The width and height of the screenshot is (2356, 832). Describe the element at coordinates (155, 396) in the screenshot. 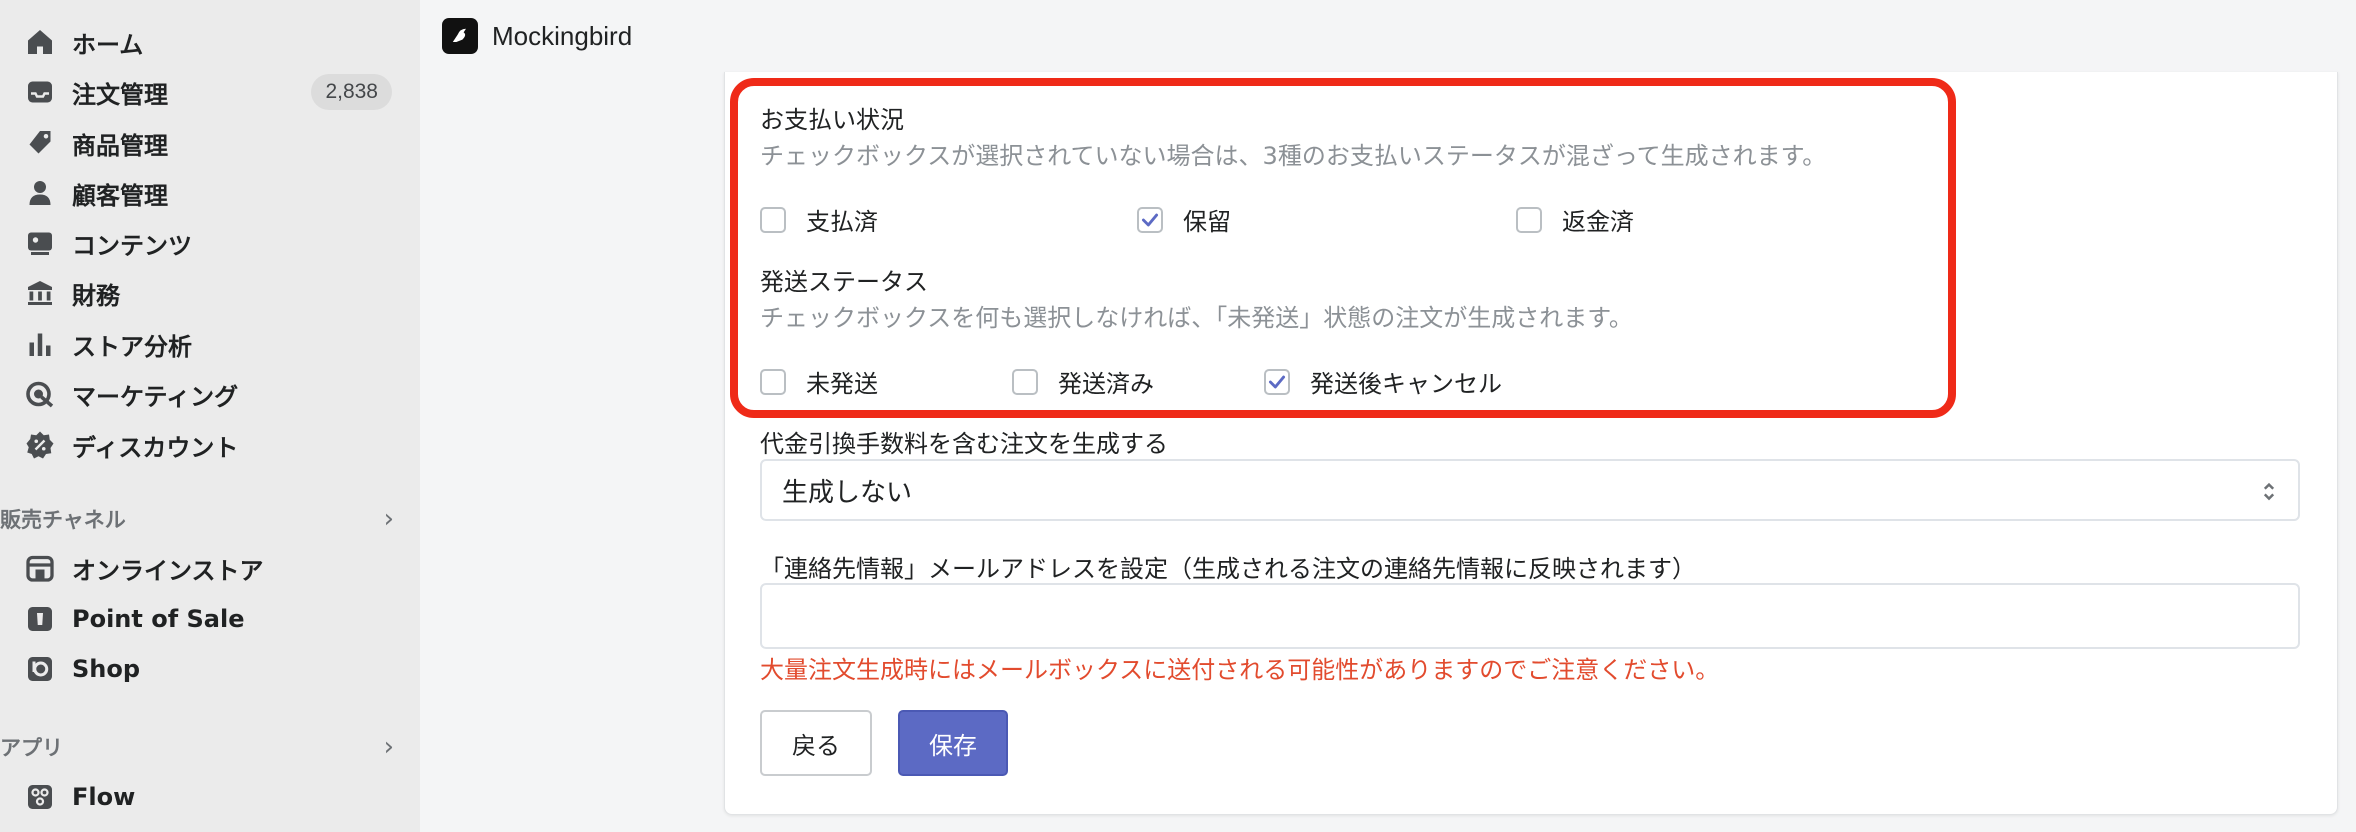

I see `sidebar-item-label: マーケティング` at that location.